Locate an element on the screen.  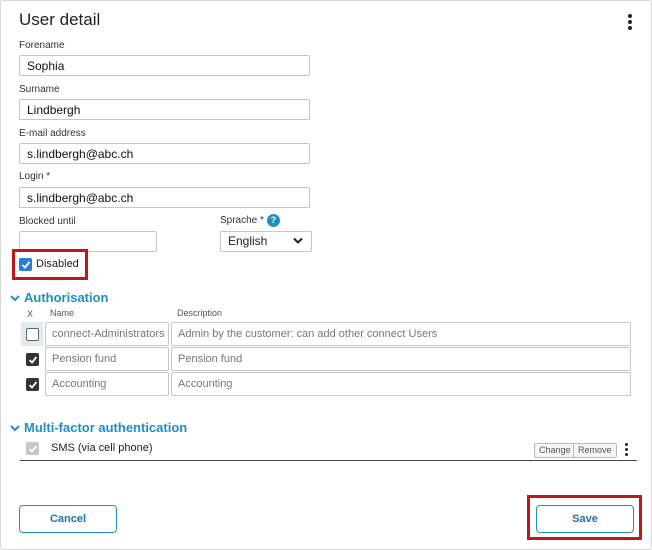
help-icon: ? is located at coordinates (273, 220).